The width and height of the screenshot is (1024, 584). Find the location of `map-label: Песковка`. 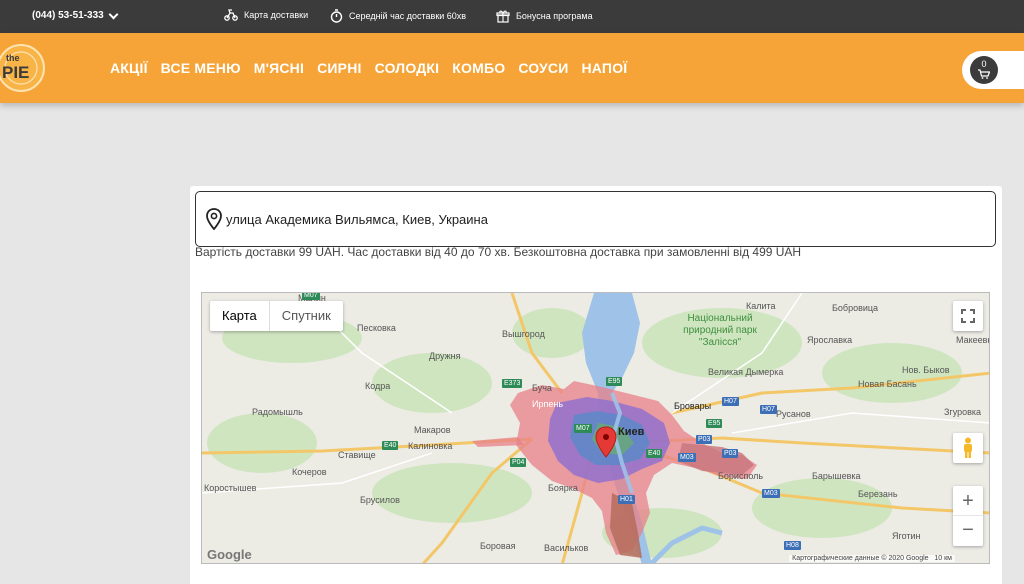

map-label: Песковка is located at coordinates (376, 328).